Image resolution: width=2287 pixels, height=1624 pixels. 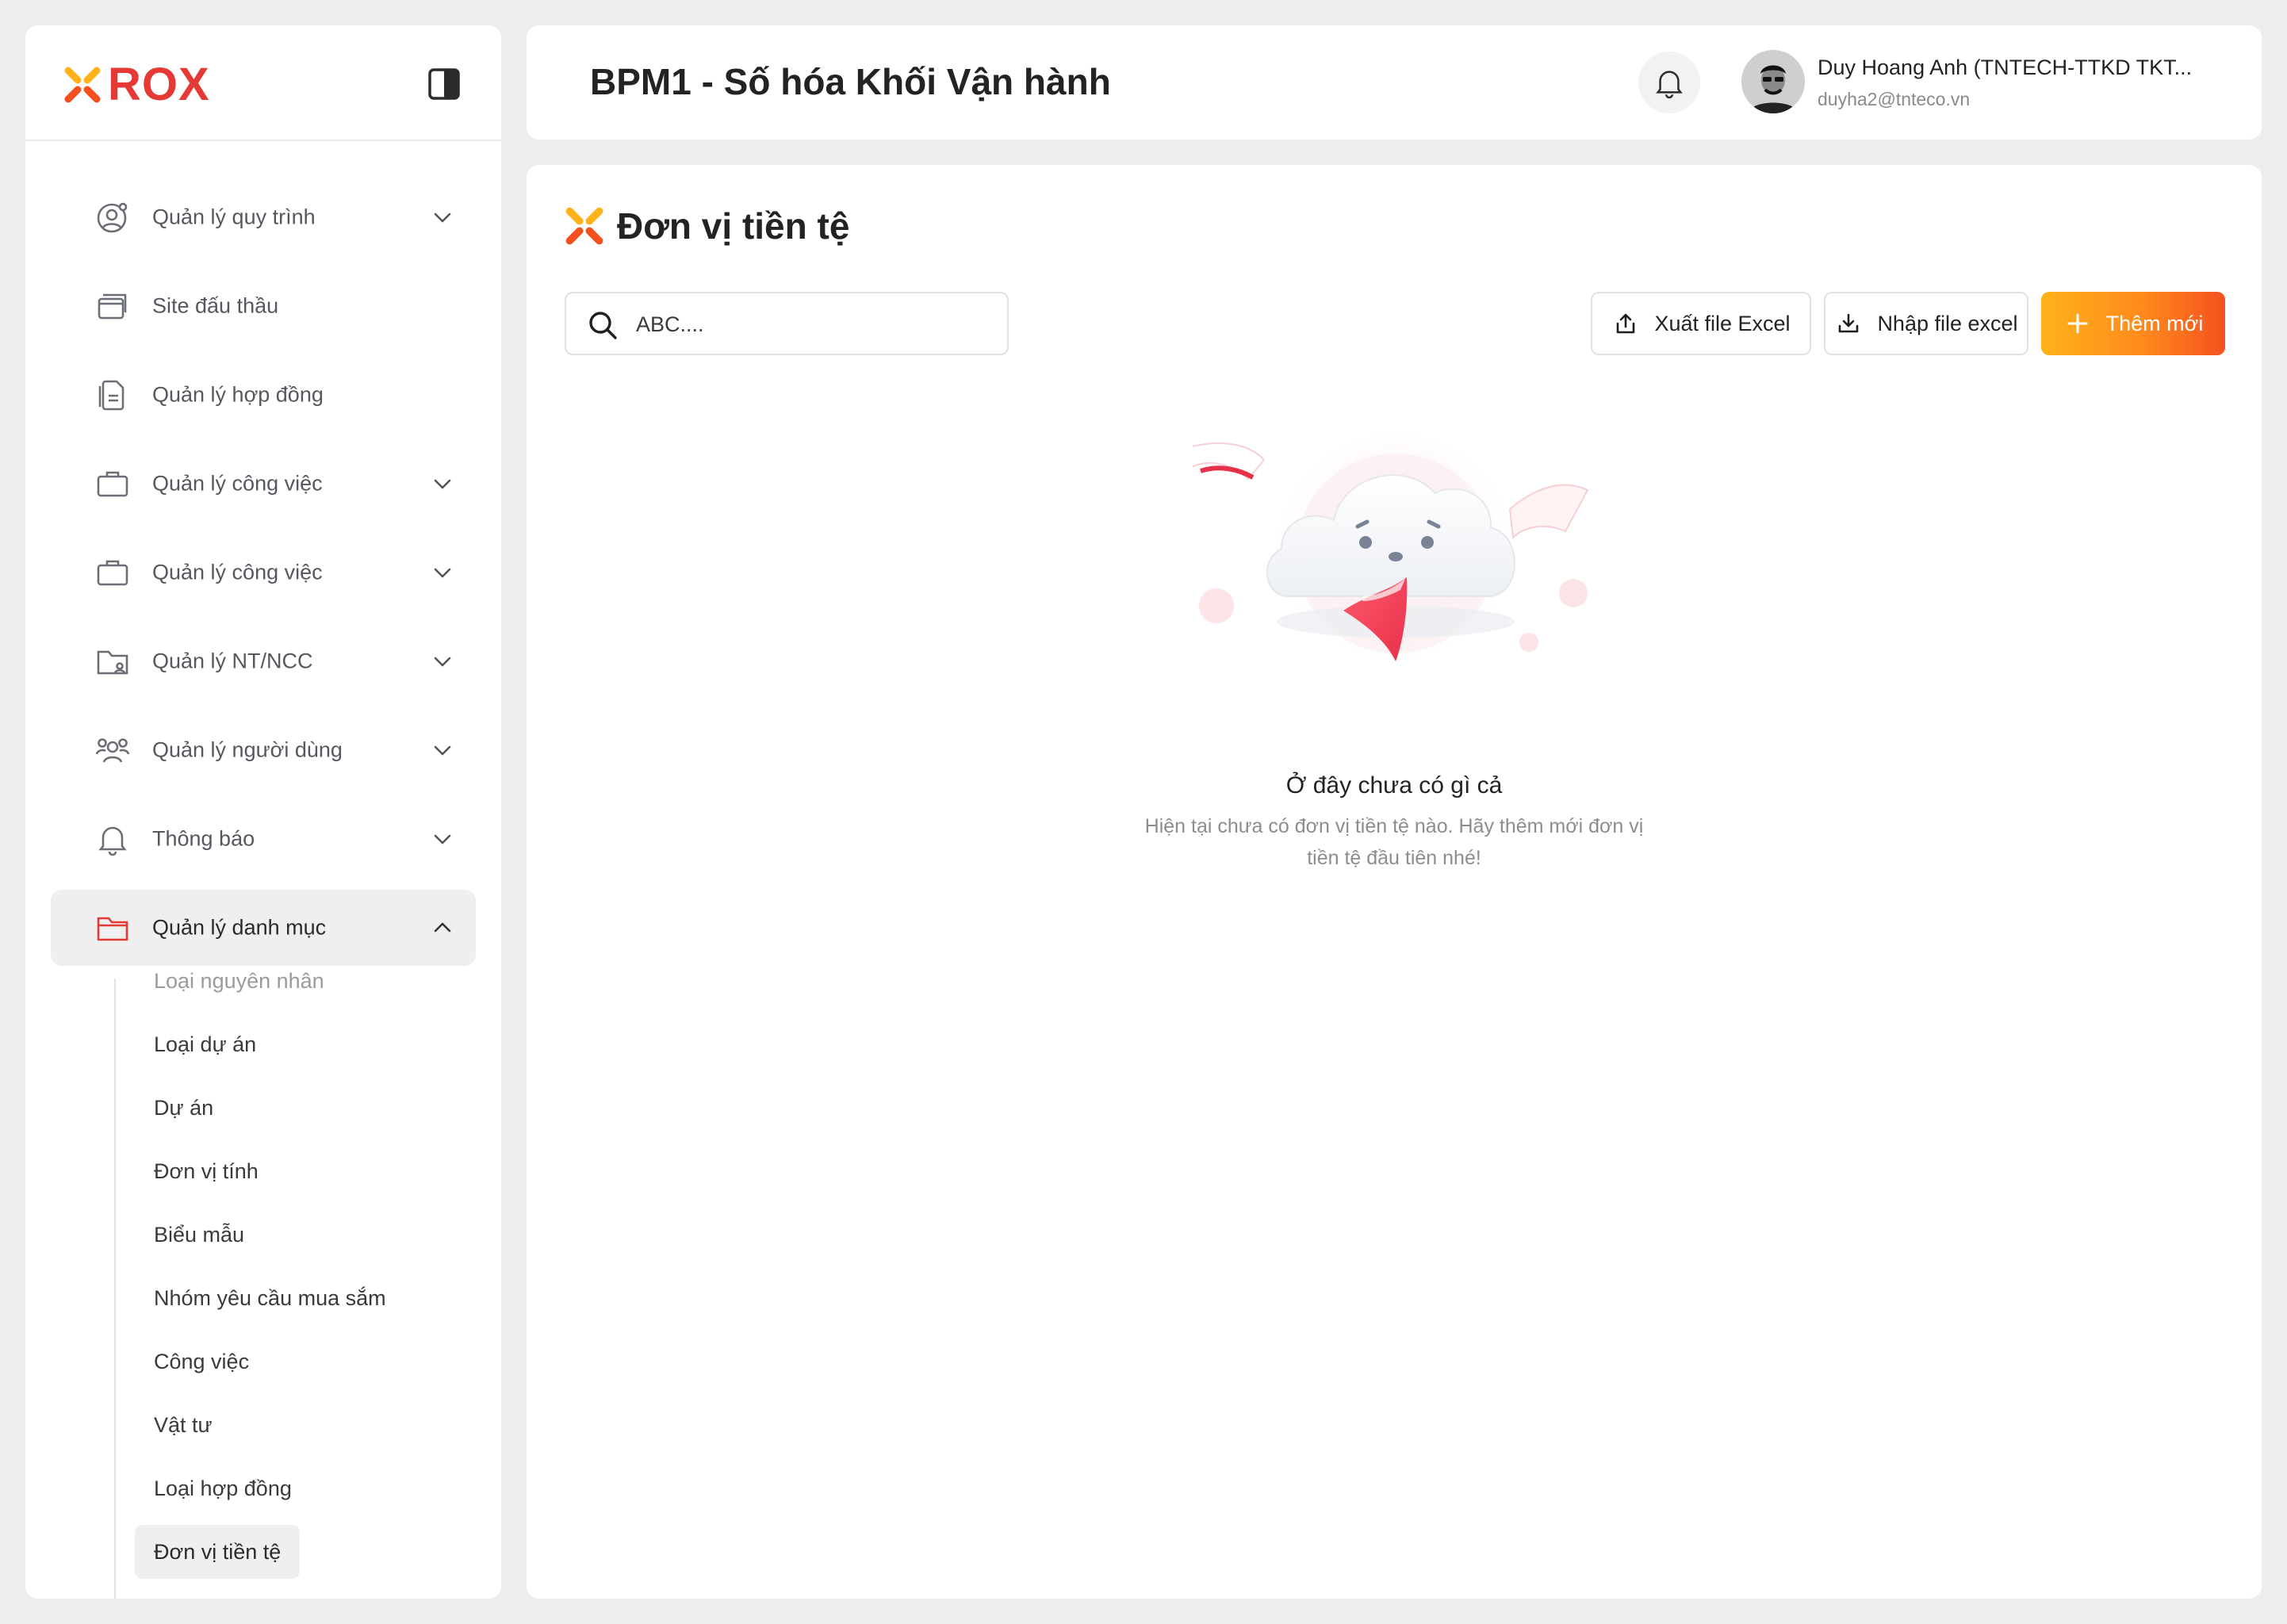 What do you see at coordinates (112, 750) in the screenshot?
I see `users-icon` at bounding box center [112, 750].